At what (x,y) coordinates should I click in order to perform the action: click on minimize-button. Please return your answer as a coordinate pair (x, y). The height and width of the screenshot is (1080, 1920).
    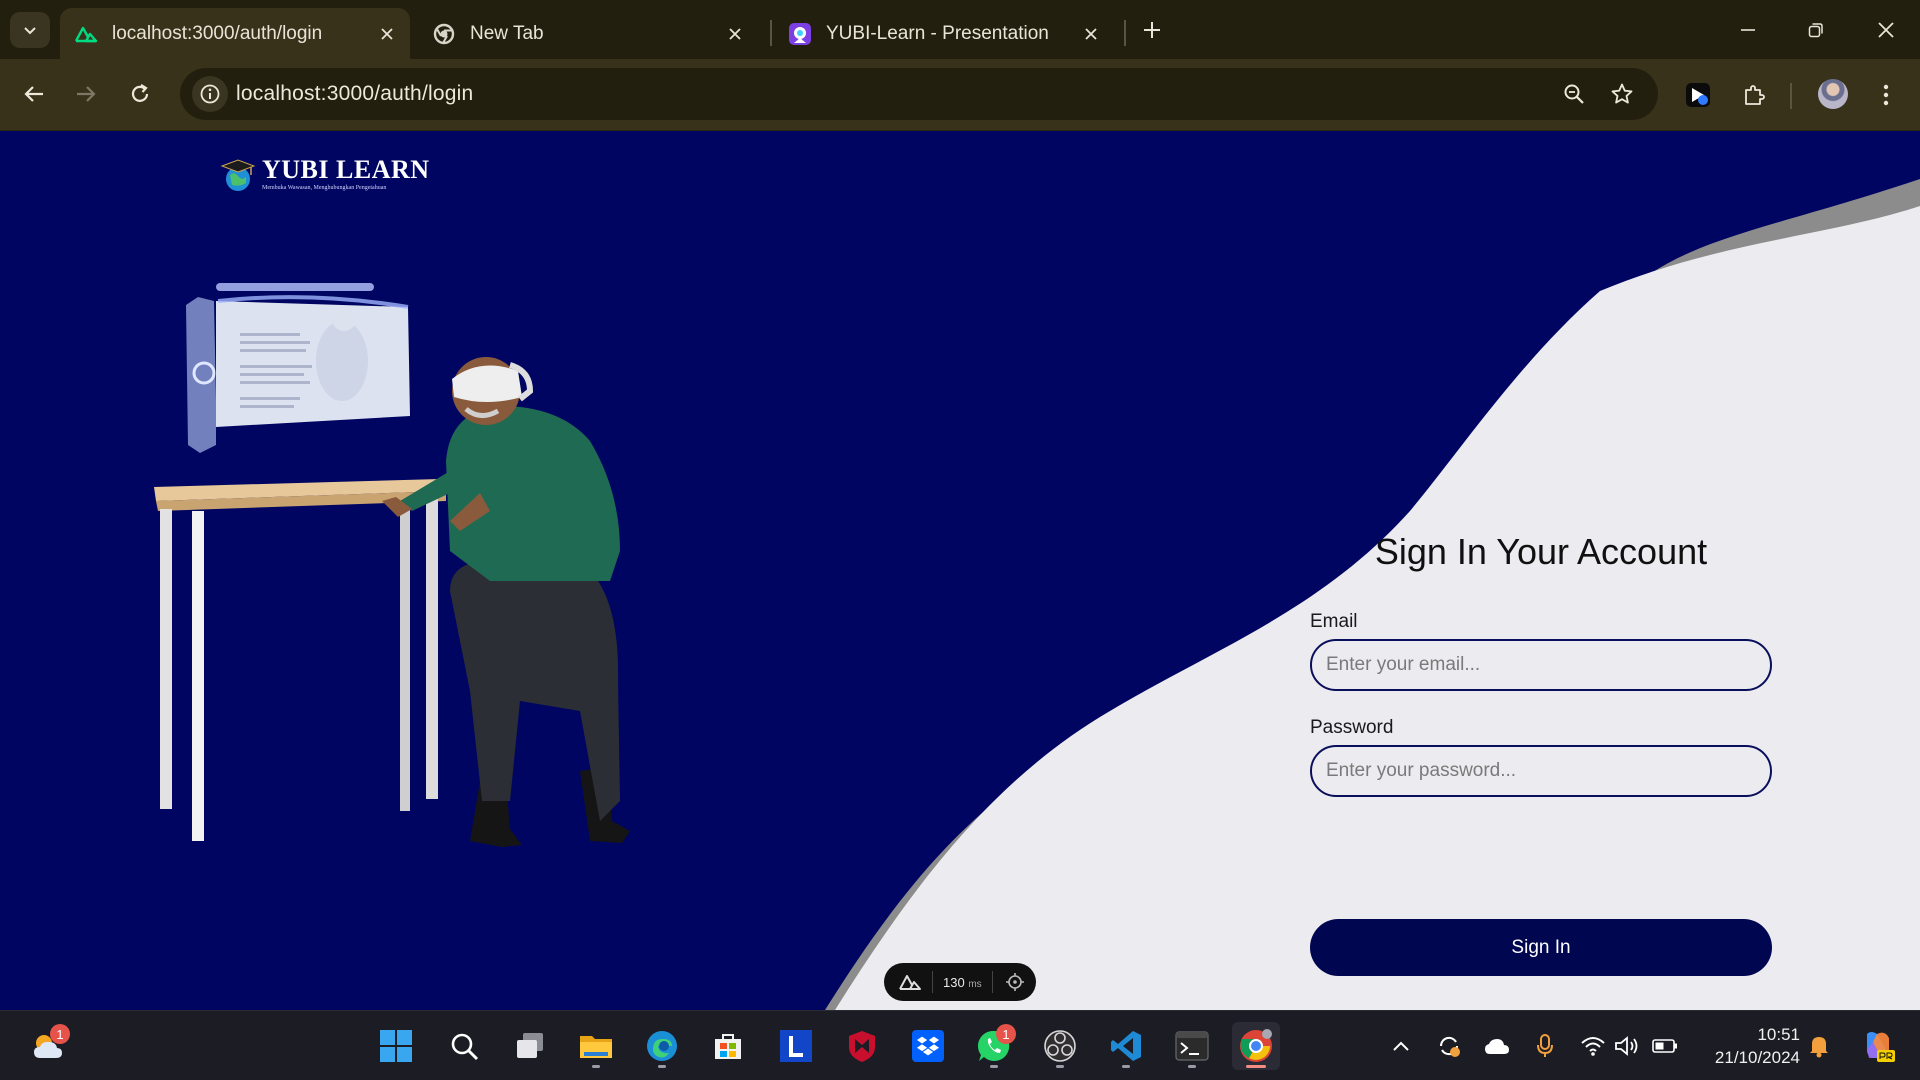
    Looking at the image, I should click on (1748, 30).